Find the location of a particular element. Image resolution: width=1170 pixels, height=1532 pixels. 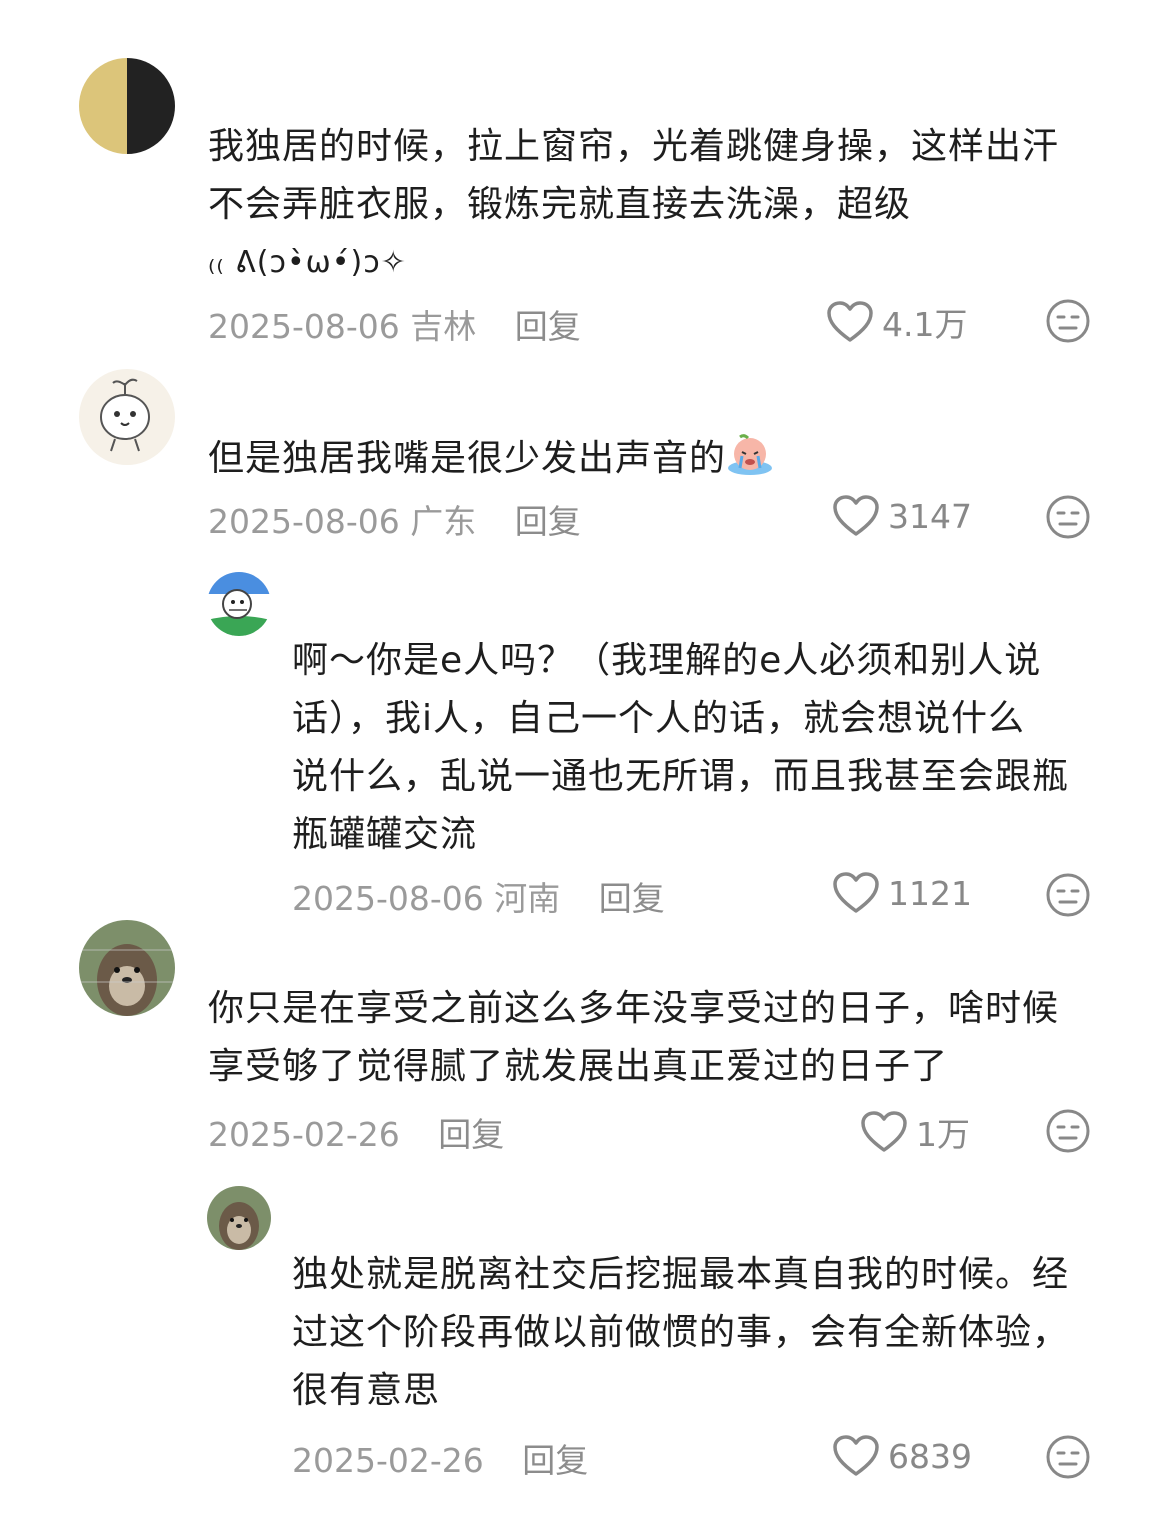

crying-peach-emoji-icon is located at coordinates (750, 454).